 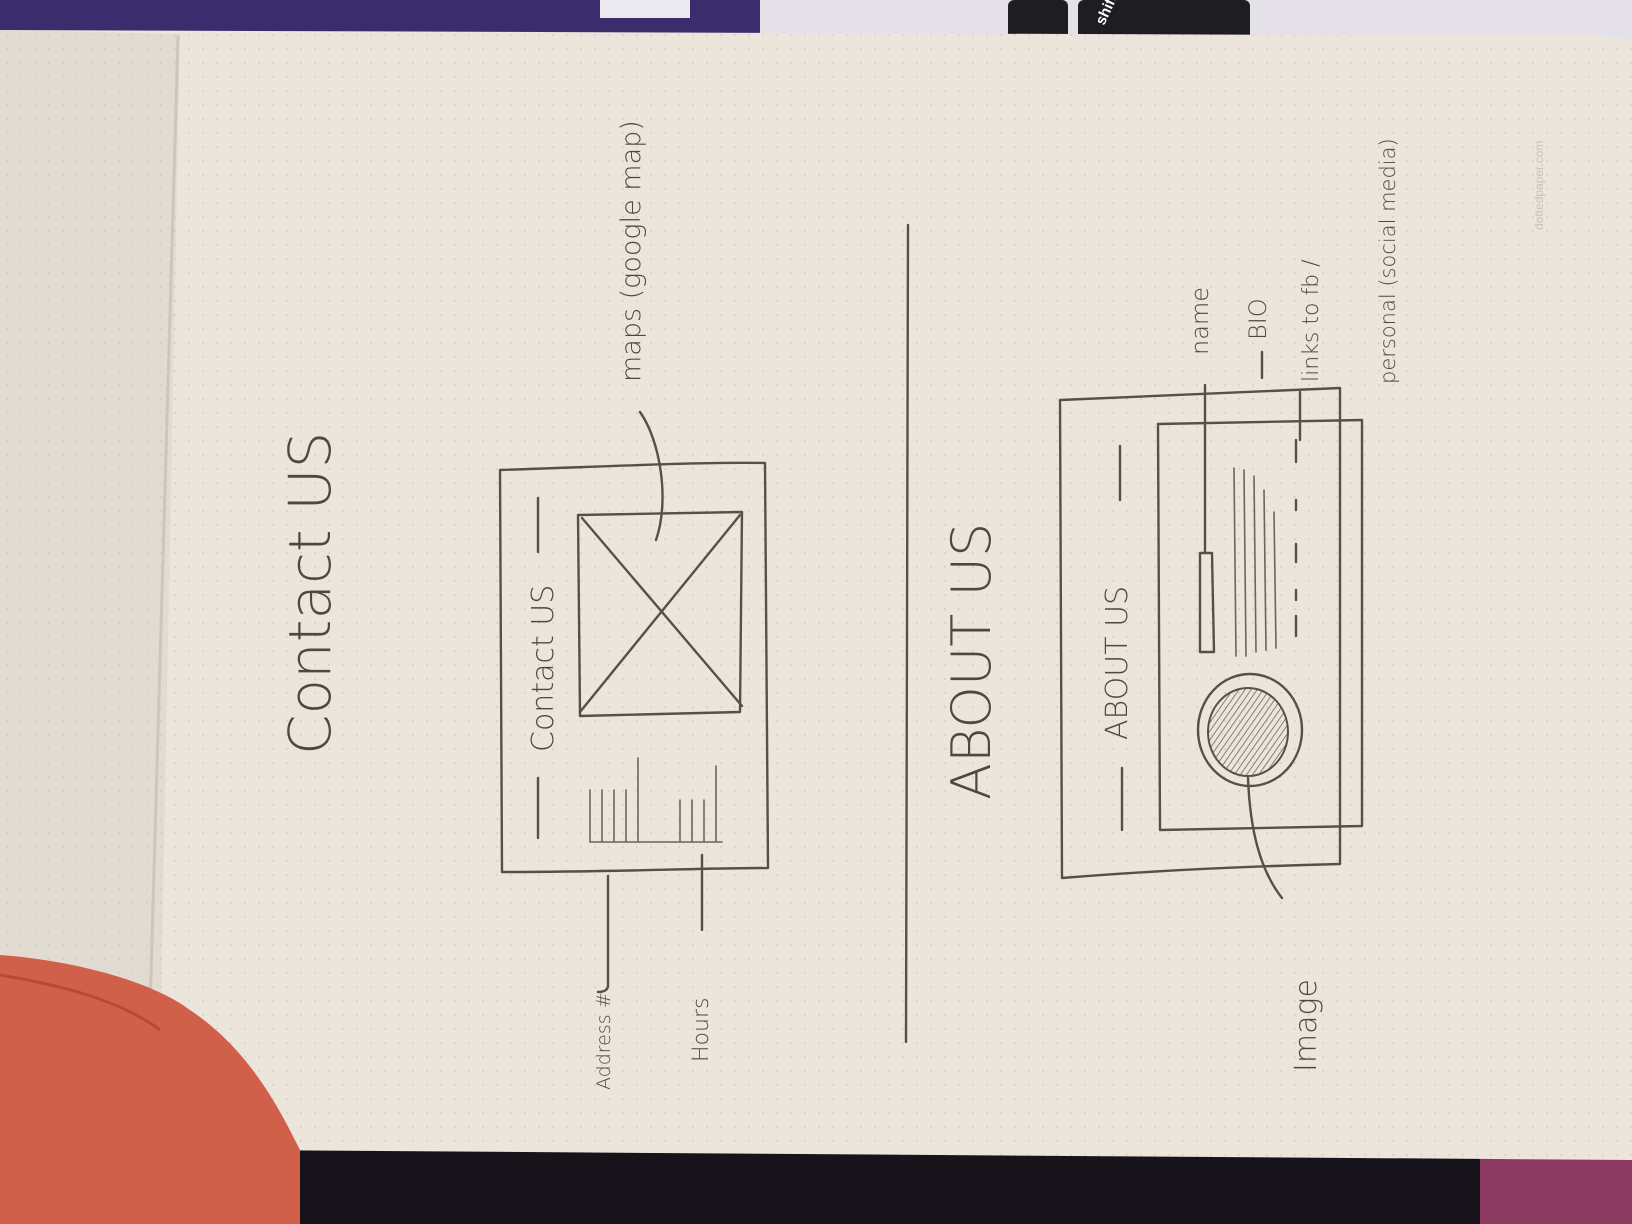 I want to click on contact-wireframe-title: Contact US, so click(x=543, y=668).